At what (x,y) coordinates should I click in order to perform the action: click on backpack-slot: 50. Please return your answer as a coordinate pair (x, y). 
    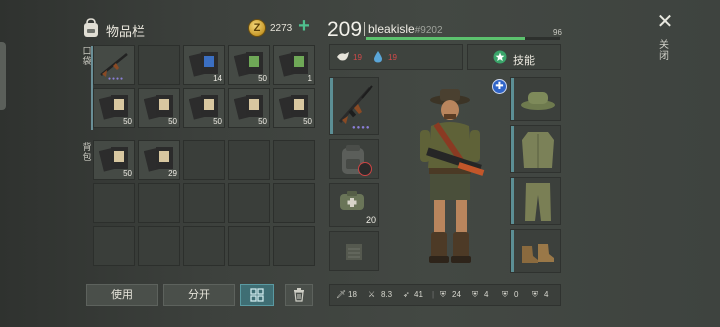
    Looking at the image, I should click on (114, 160).